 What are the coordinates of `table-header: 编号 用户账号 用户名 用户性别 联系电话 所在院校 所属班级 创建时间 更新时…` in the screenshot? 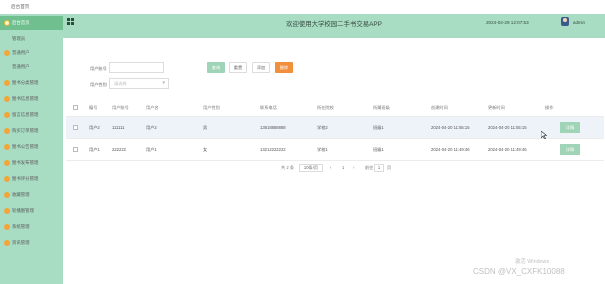 It's located at (335, 107).